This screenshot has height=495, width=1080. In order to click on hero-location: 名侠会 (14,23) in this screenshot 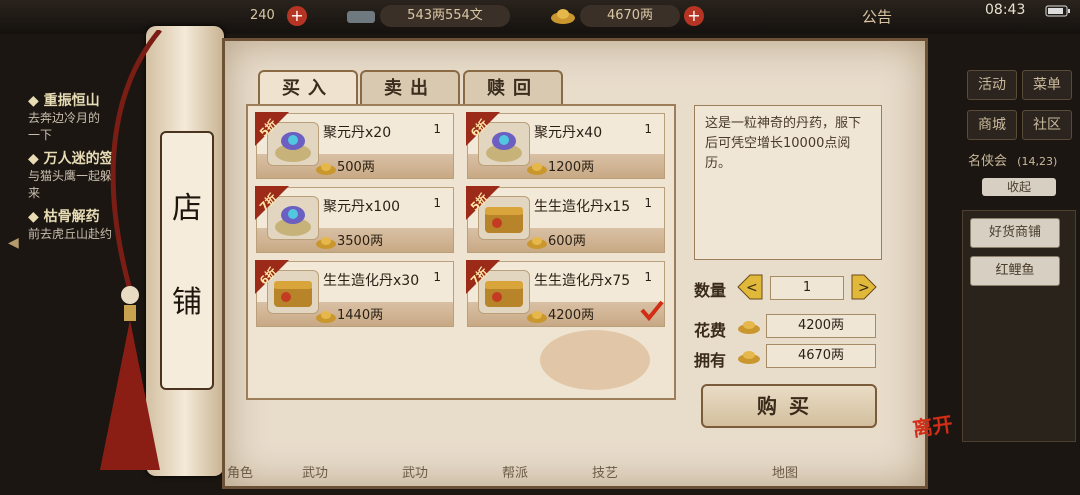, I will do `click(1020, 160)`.